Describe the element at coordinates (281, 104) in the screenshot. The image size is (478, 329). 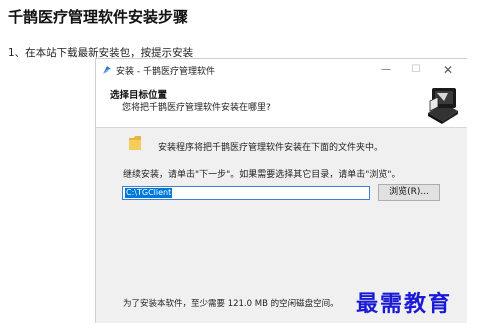
I see `wizard-header: 选择目标位置 您将把千鹊医疗管理软件安装在哪里?` at that location.